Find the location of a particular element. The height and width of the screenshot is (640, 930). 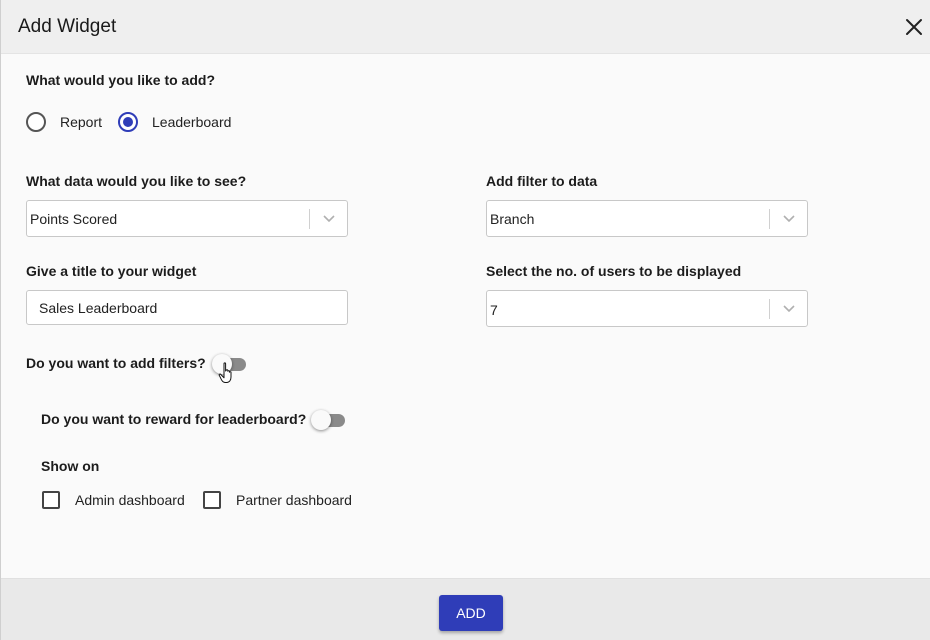

widget-type-question: What would you like to add? is located at coordinates (120, 80).